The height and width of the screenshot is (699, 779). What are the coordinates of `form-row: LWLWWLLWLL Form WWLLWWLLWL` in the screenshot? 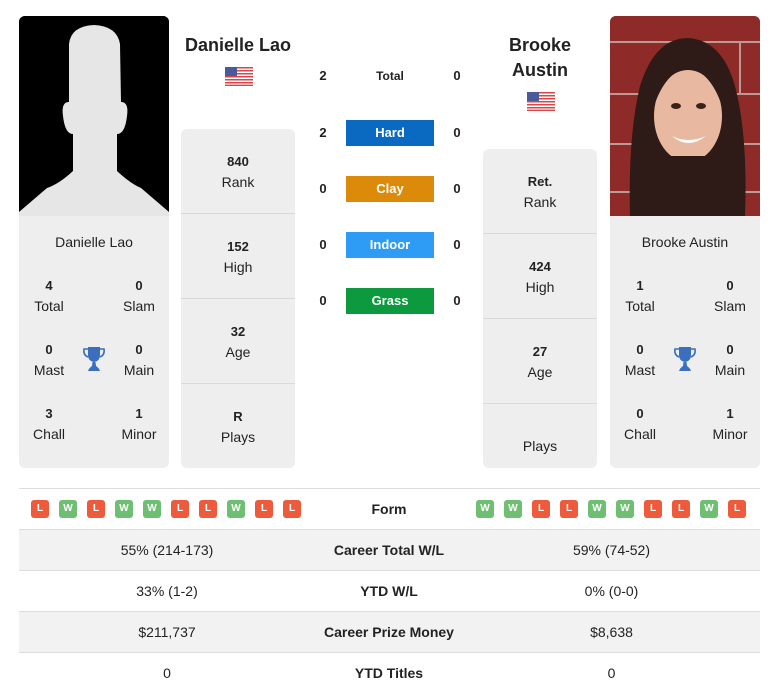 It's located at (389, 509).